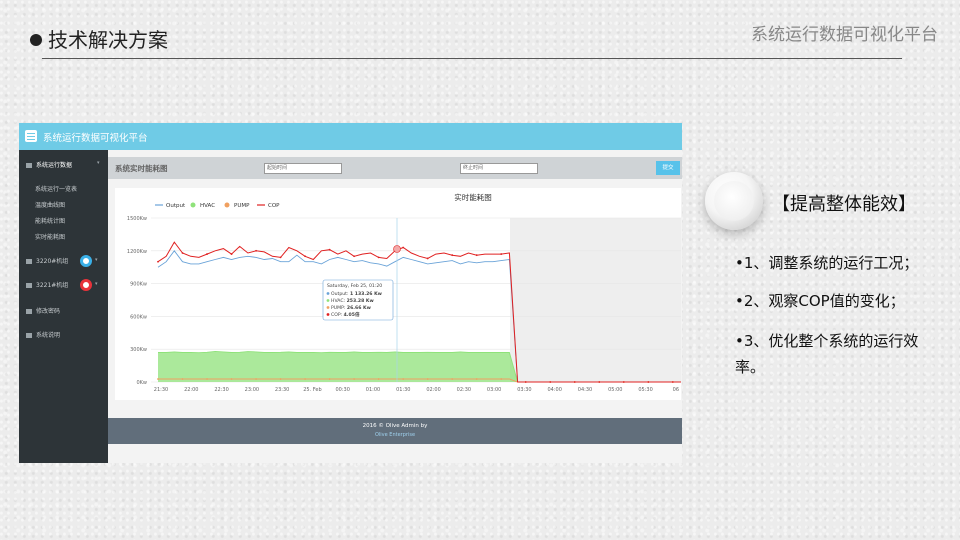 This screenshot has width=960, height=540. Describe the element at coordinates (29, 285) in the screenshot. I see `monitor-icon` at that location.